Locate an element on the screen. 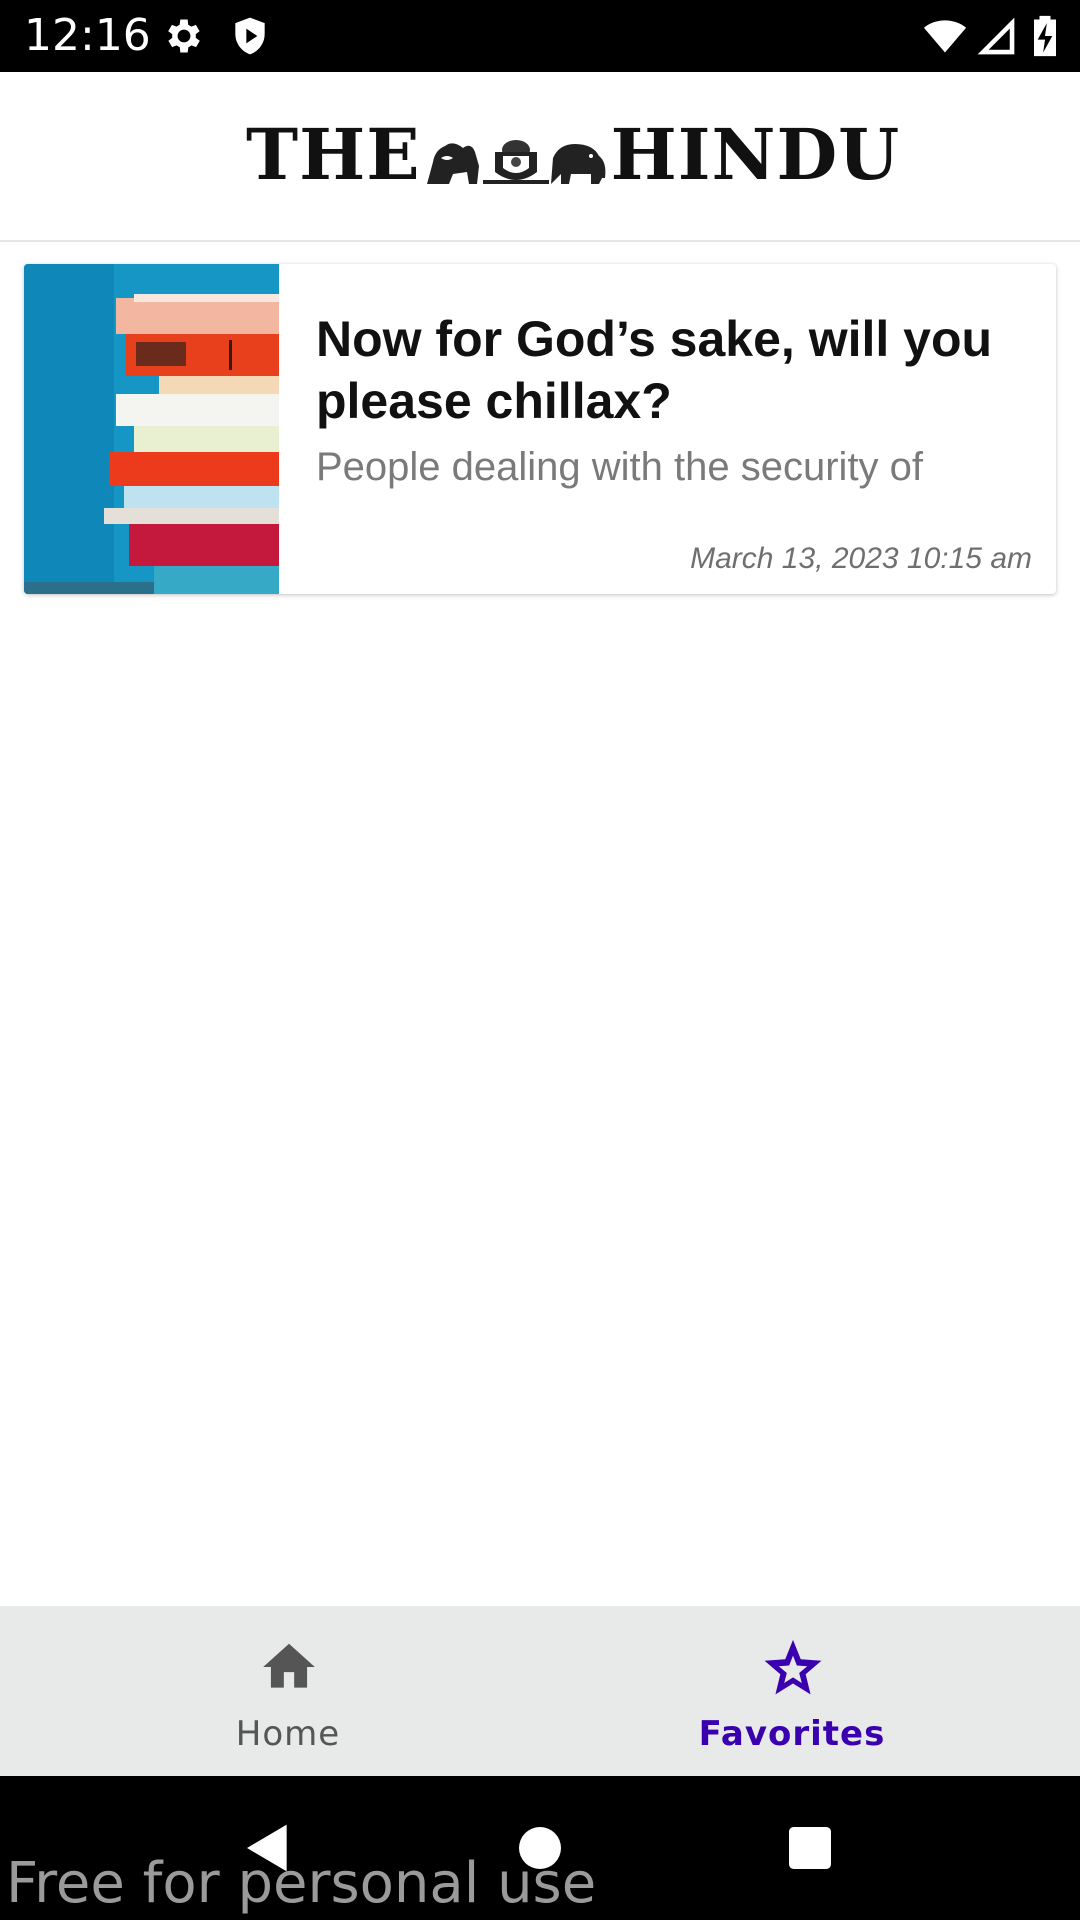  nav-label-favorites: Favorites is located at coordinates (792, 1734).